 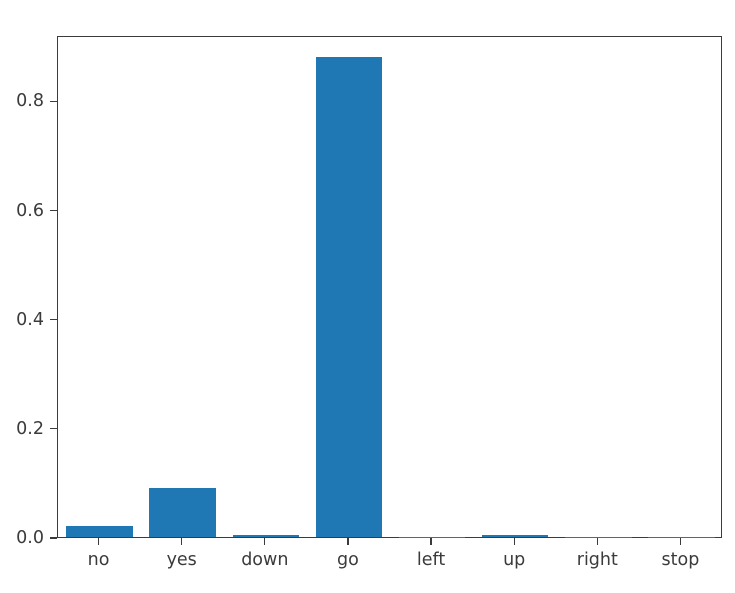 I want to click on bar-go, so click(x=349, y=296).